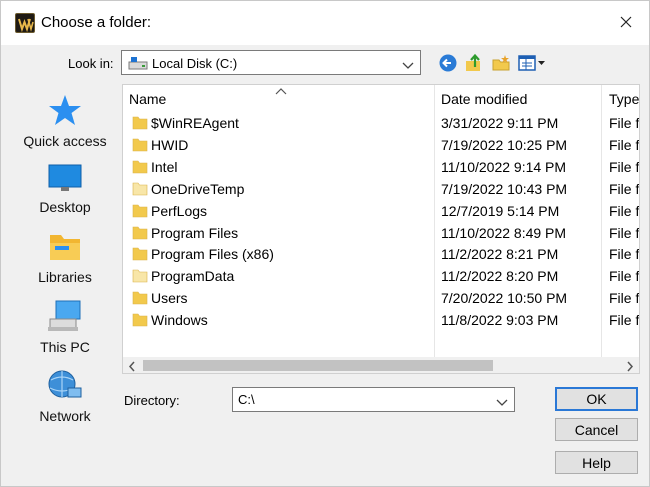 This screenshot has height=487, width=650. Describe the element at coordinates (65, 347) in the screenshot. I see `place-label: This PC` at that location.